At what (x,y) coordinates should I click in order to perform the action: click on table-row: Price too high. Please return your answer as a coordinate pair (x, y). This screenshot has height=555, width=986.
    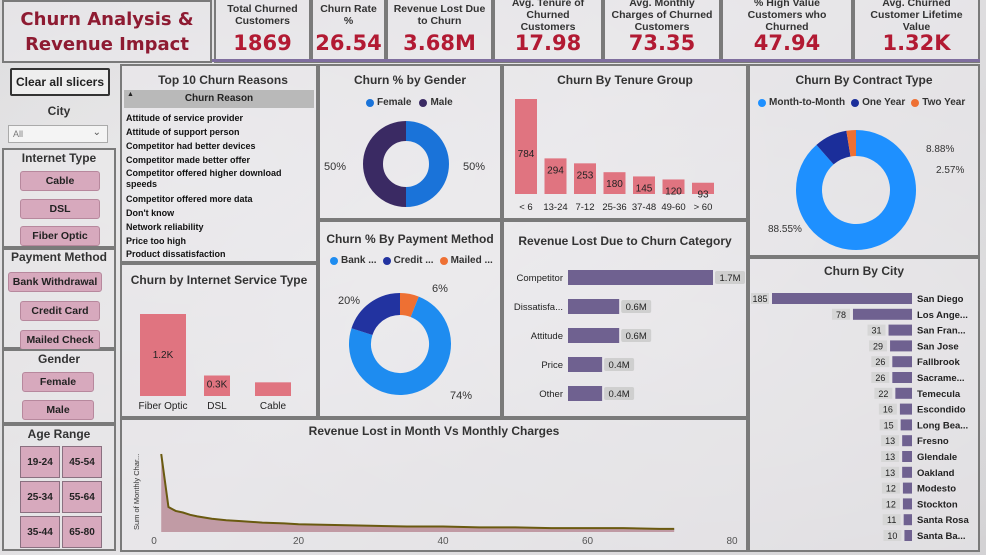
    Looking at the image, I should click on (156, 241).